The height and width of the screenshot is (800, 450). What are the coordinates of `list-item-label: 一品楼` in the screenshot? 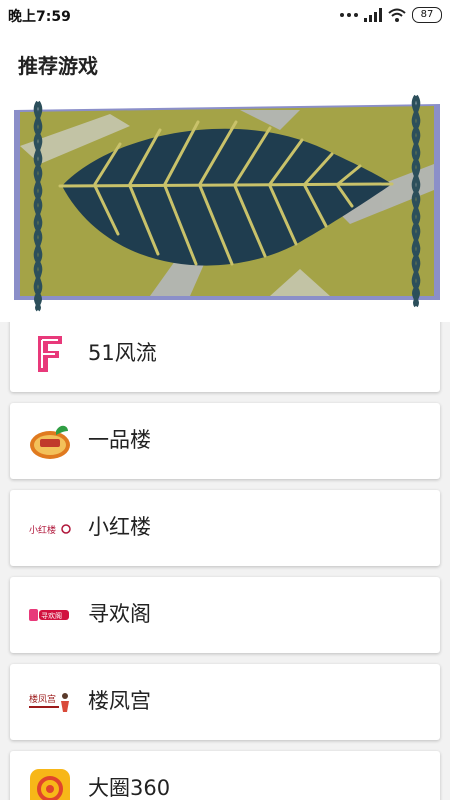 It's located at (119, 440).